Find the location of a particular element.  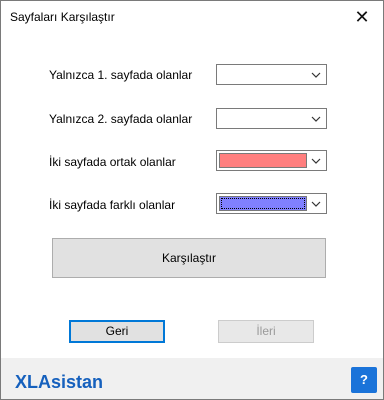

different-color-swatch is located at coordinates (263, 203).